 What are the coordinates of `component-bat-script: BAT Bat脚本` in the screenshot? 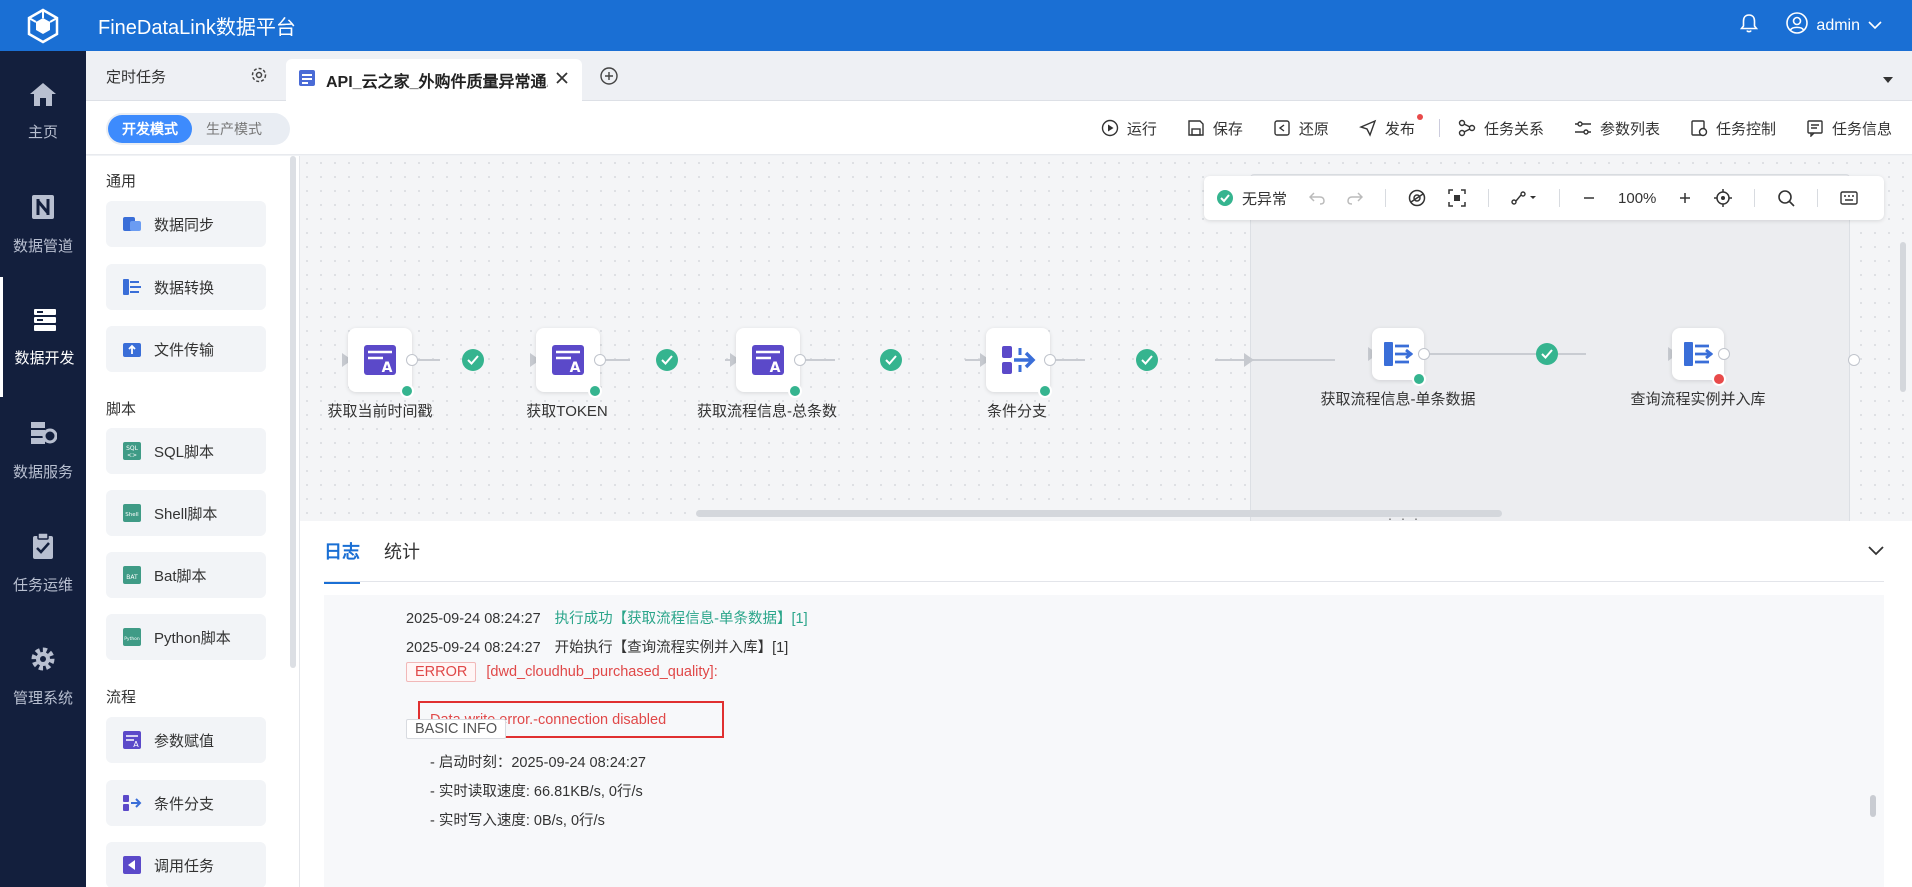 It's located at (186, 575).